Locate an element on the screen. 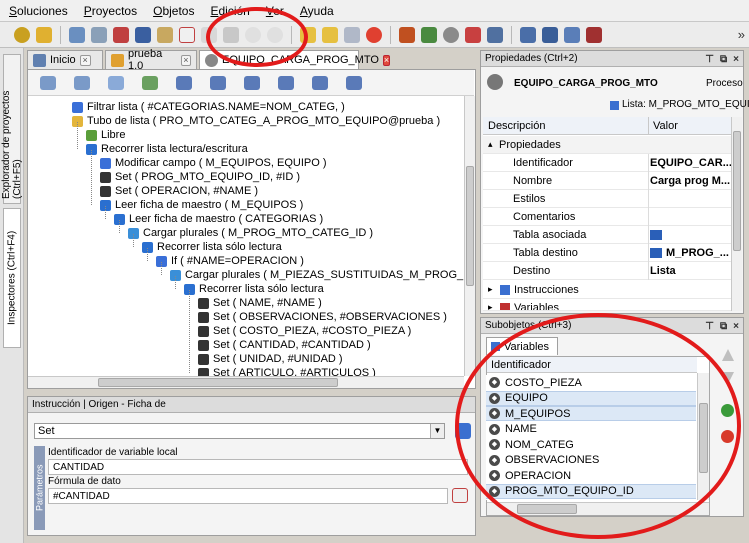  copy-icon is located at coordinates (209, 34).